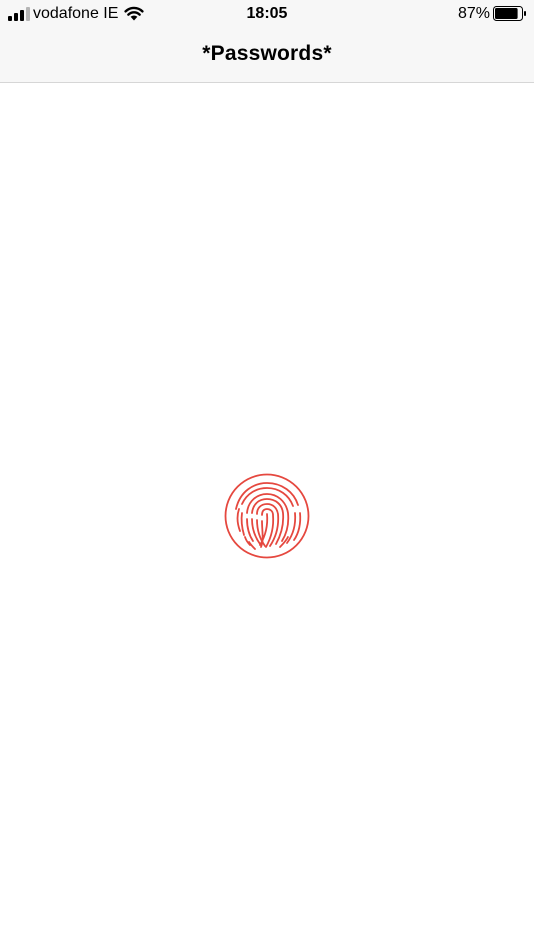 The width and height of the screenshot is (534, 950). I want to click on touch-id-button, so click(267, 516).